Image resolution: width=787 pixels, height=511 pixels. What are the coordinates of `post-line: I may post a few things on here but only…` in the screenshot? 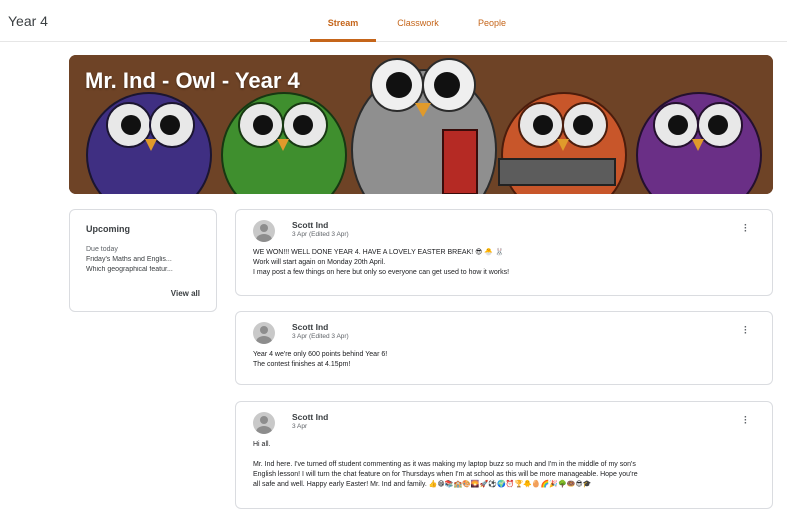 It's located at (381, 272).